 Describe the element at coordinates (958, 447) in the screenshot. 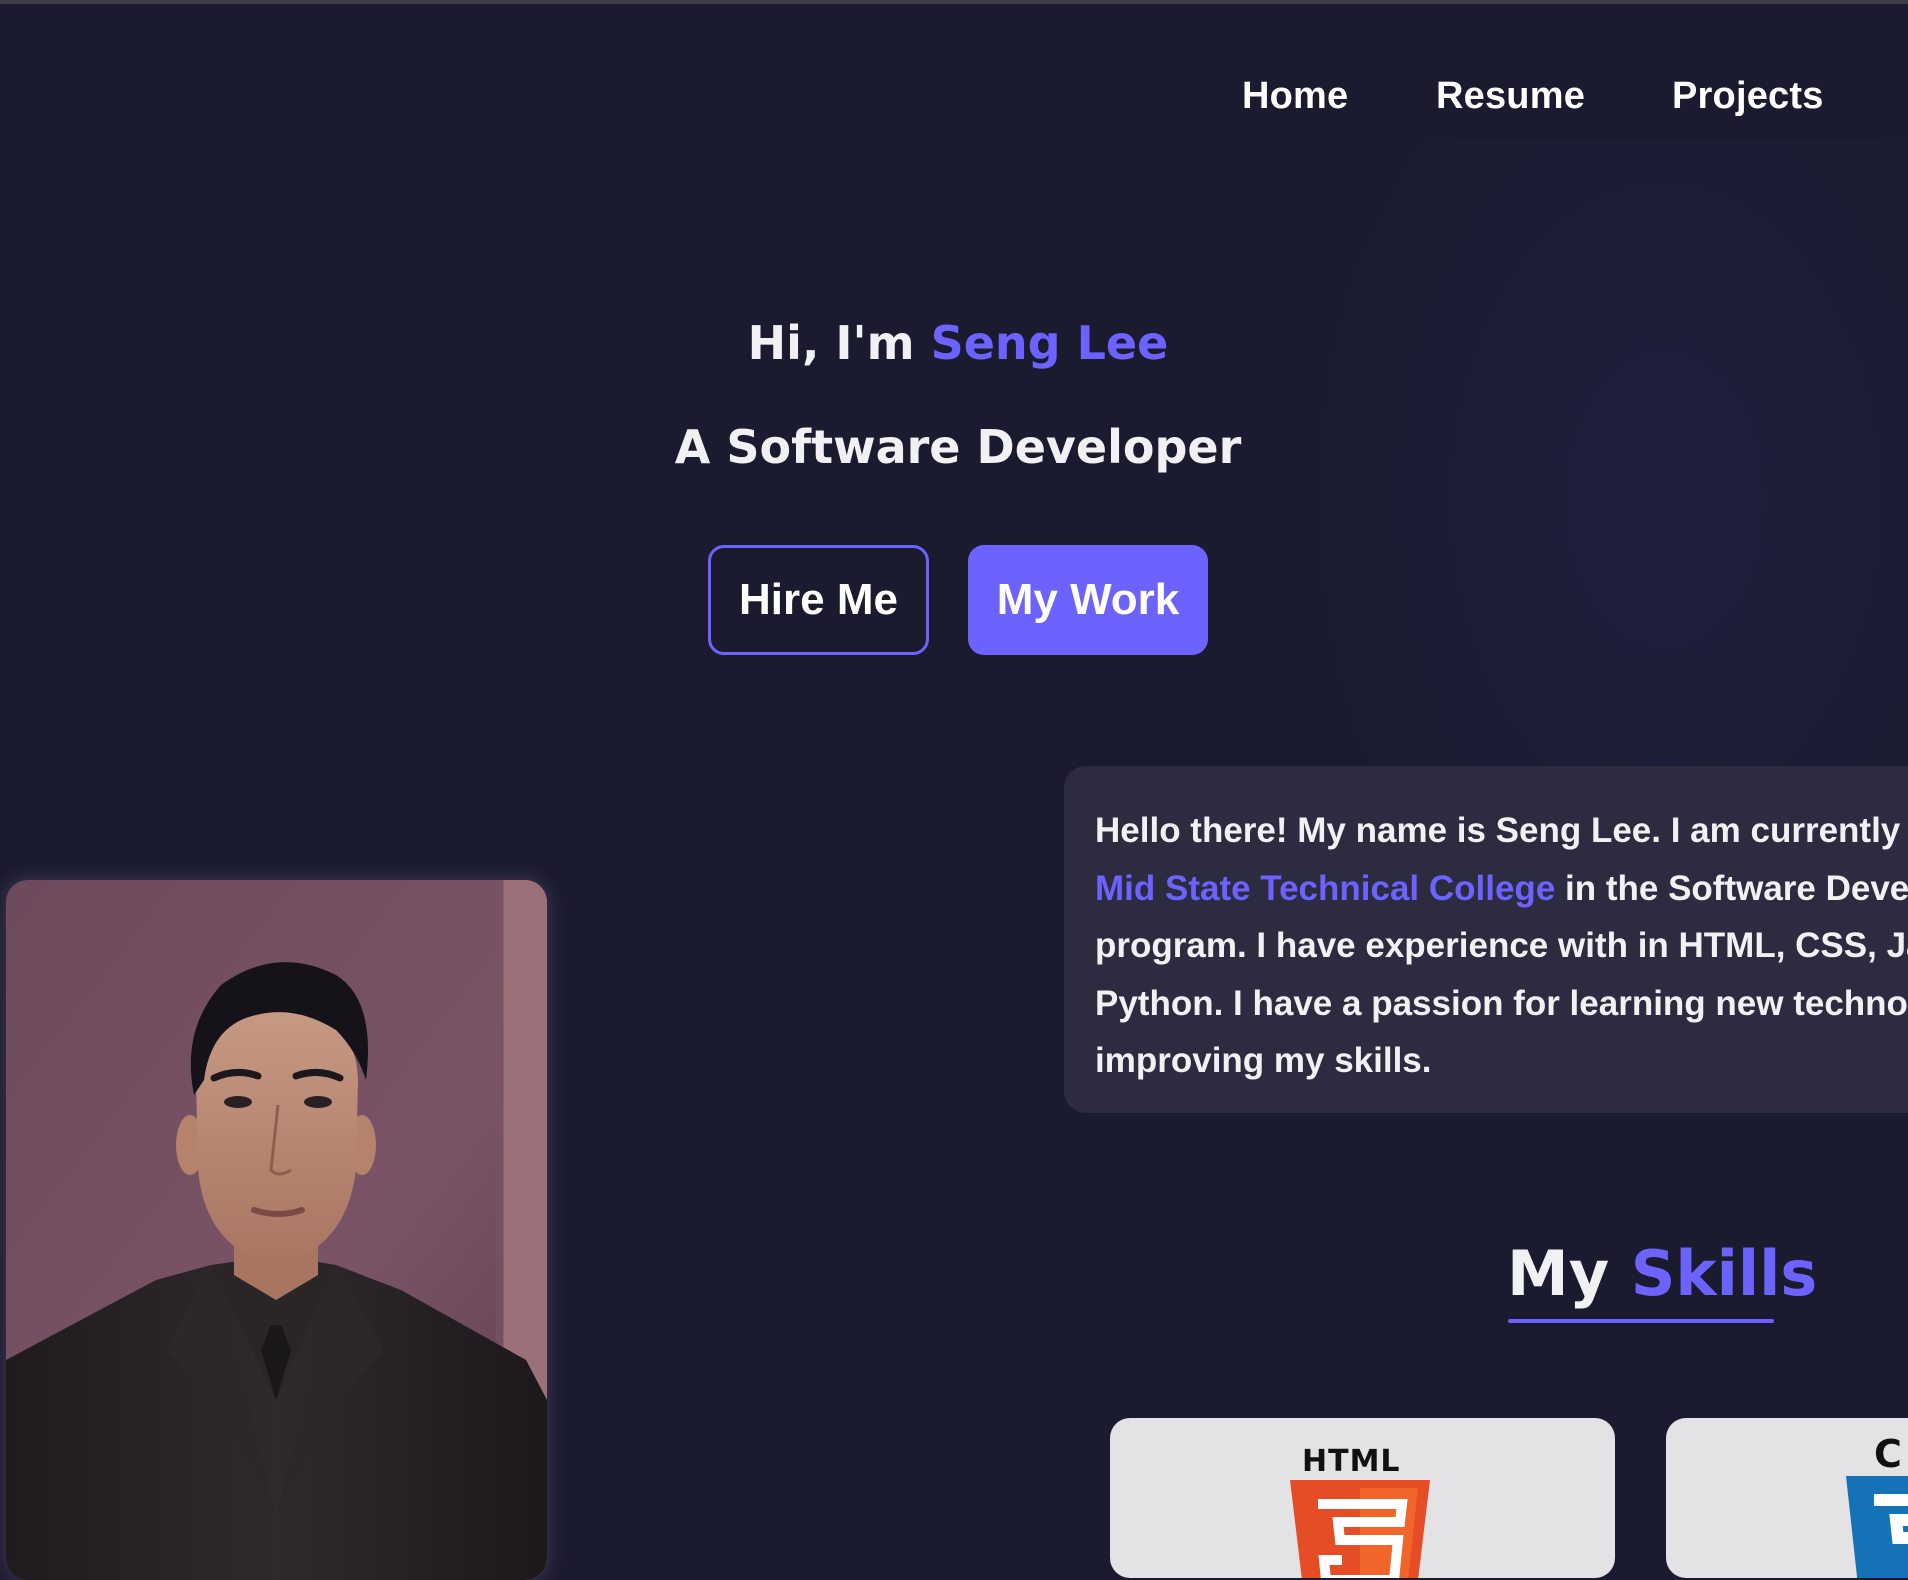

I see `hero-role: A Software Developer` at that location.